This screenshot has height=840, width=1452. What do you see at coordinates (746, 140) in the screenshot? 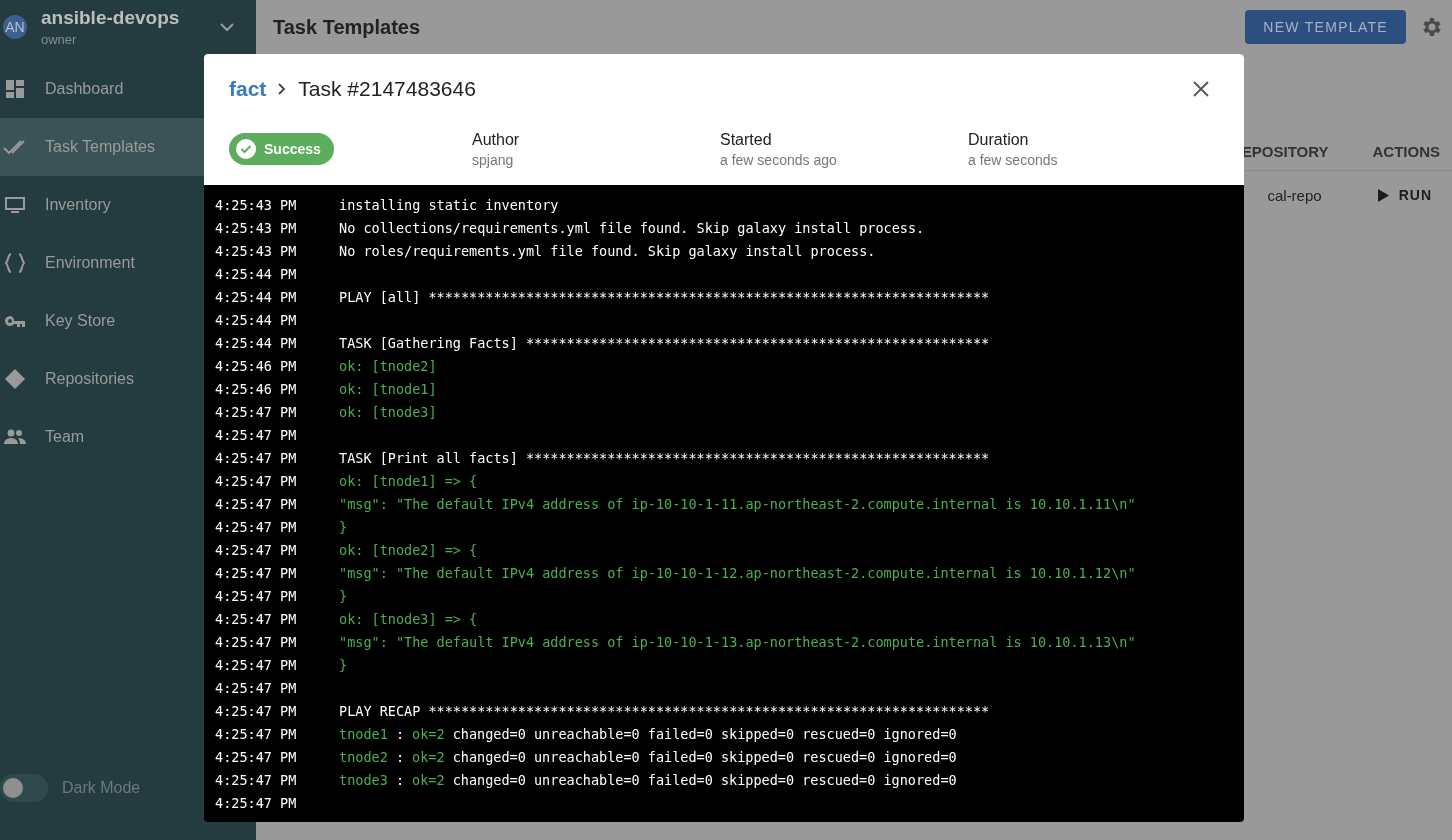
I see `meta-label: Started` at bounding box center [746, 140].